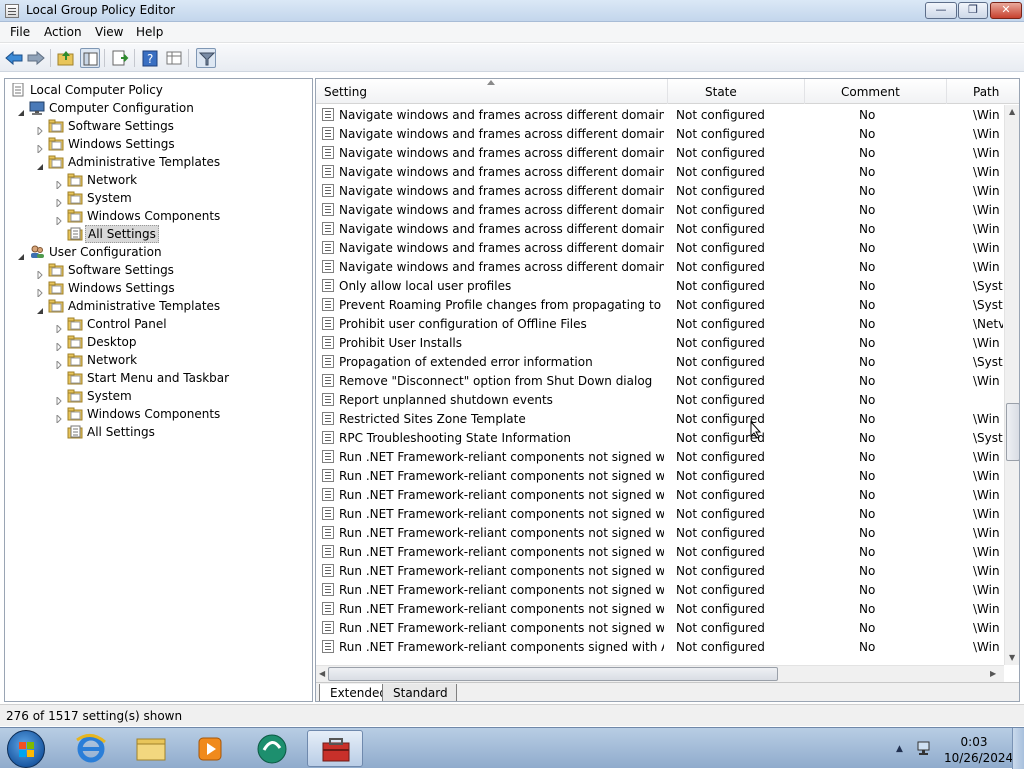 The width and height of the screenshot is (1024, 772). Describe the element at coordinates (1006, 10) in the screenshot. I see `close-button: ✕` at that location.